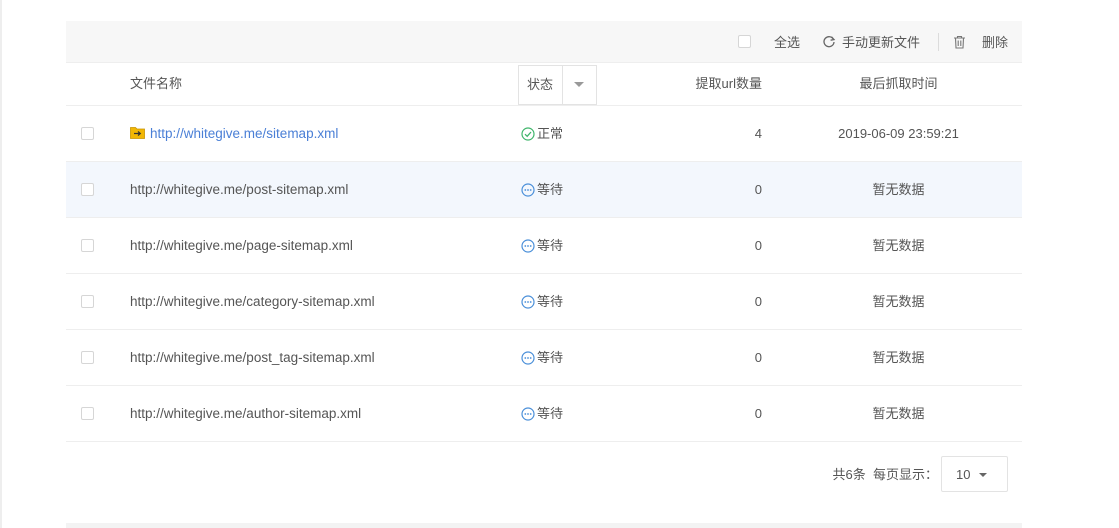 This screenshot has width=1119, height=528. What do you see at coordinates (544, 525) in the screenshot?
I see `bottom-divider` at bounding box center [544, 525].